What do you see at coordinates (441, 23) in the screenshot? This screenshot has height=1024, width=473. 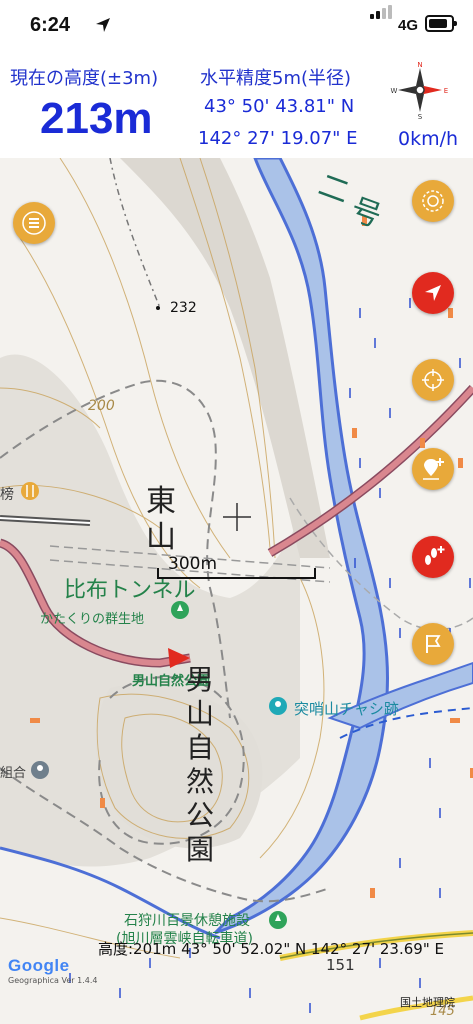 I see `battery-icon` at bounding box center [441, 23].